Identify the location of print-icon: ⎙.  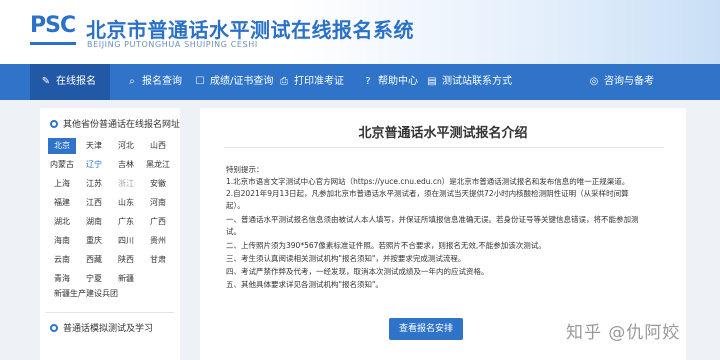
(284, 81).